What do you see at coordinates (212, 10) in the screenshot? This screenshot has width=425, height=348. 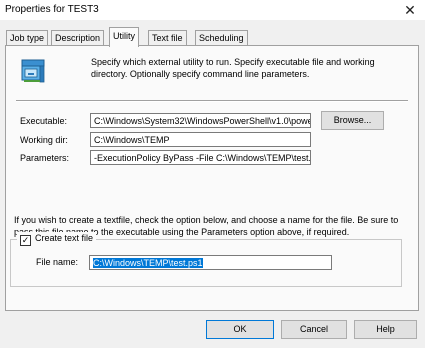 I see `title-bar: Properties for TEST3 ✕` at bounding box center [212, 10].